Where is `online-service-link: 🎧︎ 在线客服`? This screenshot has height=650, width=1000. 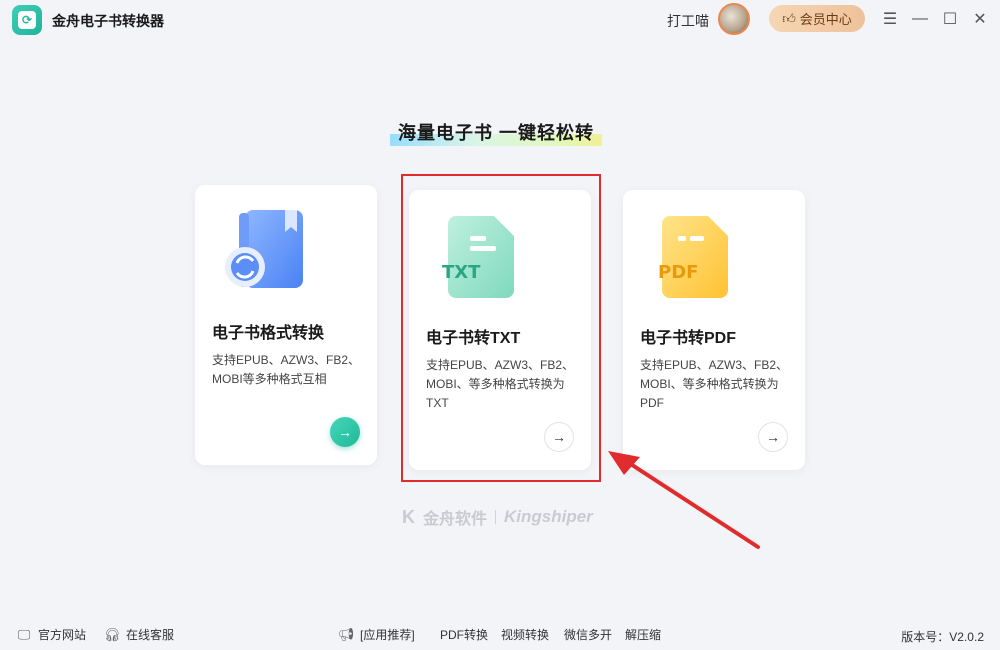 online-service-link: 🎧︎ 在线客服 is located at coordinates (139, 634).